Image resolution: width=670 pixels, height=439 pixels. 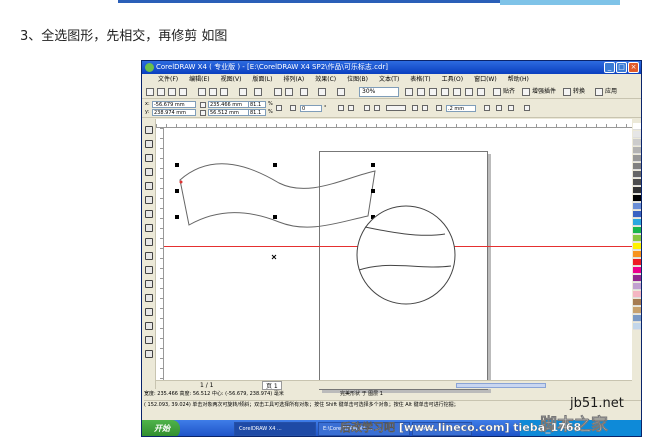 What do you see at coordinates (637, 270) in the screenshot?
I see `swatch-magenta` at bounding box center [637, 270].